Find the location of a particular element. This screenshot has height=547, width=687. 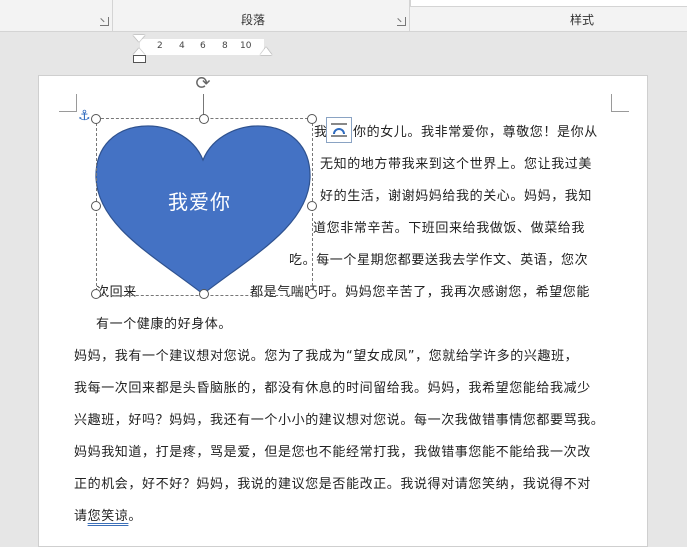

body-text-line: 好的生活，谢谢妈妈给我的关心。妈妈，我知 is located at coordinates (456, 196).